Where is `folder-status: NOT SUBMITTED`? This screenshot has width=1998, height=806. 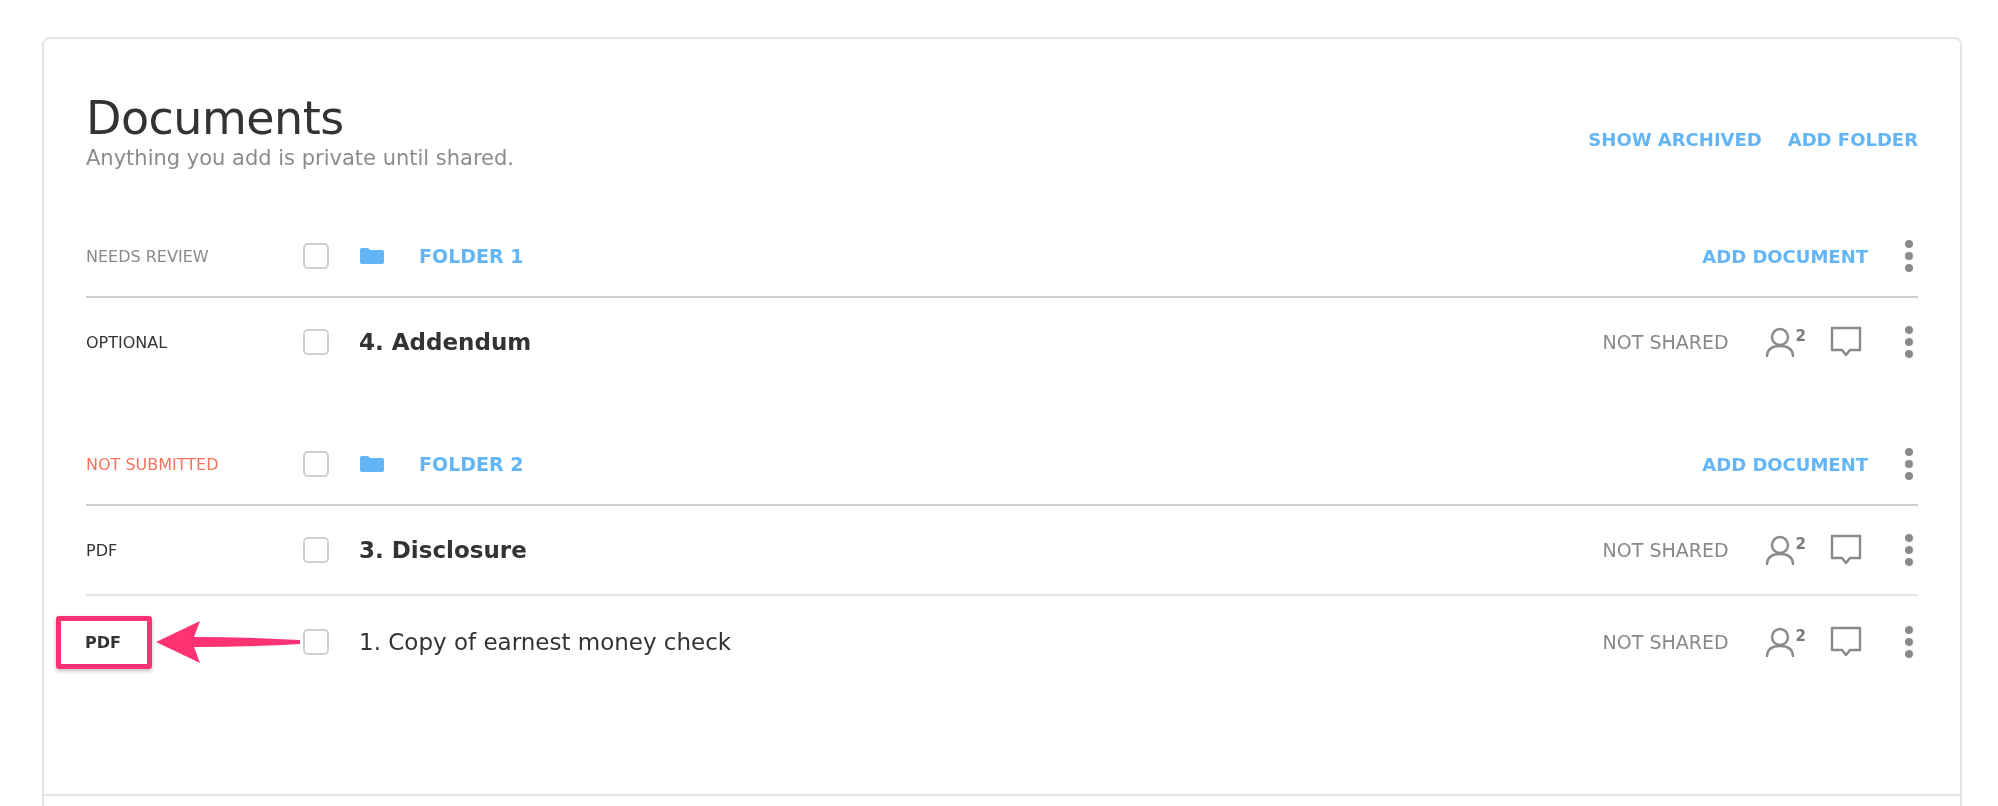 folder-status: NOT SUBMITTED is located at coordinates (152, 464).